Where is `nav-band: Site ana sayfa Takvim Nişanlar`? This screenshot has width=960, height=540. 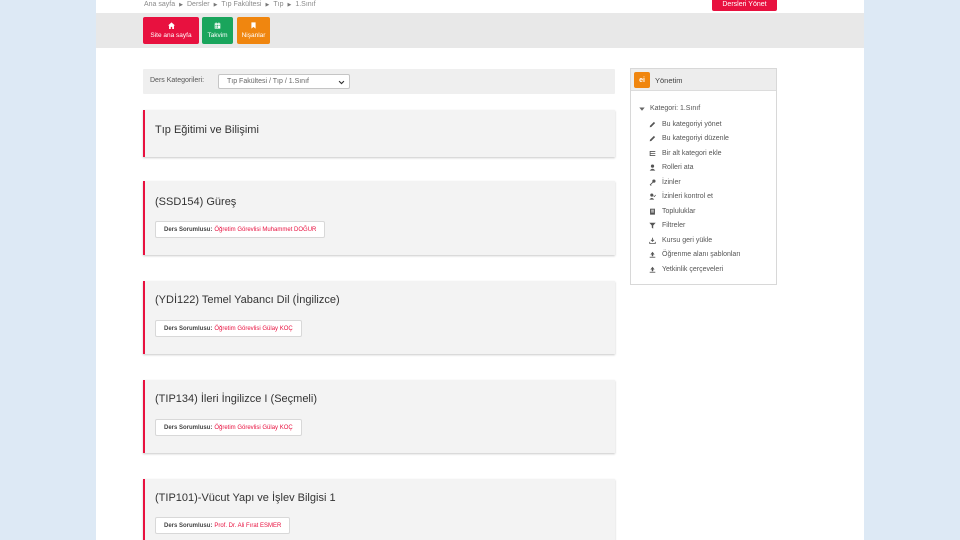 nav-band: Site ana sayfa Takvim Nişanlar is located at coordinates (480, 30).